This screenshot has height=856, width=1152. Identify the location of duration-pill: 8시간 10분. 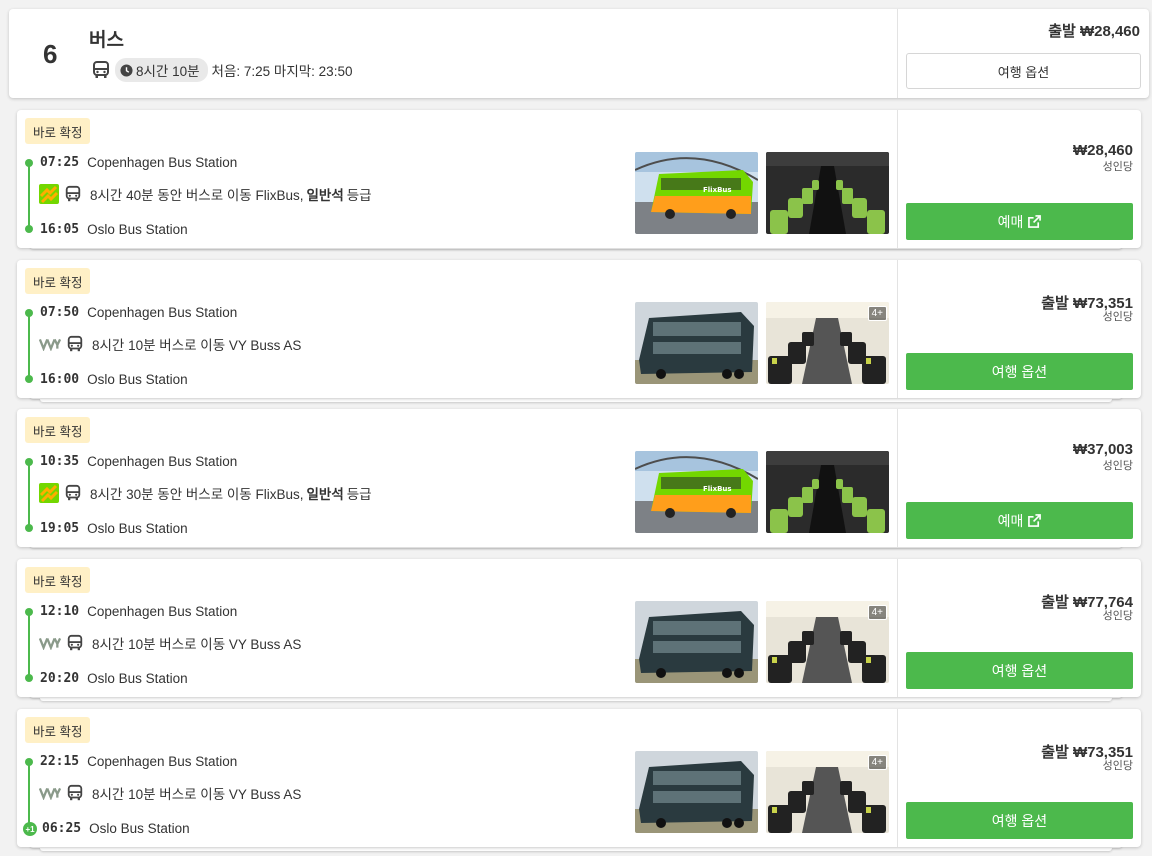
(161, 70).